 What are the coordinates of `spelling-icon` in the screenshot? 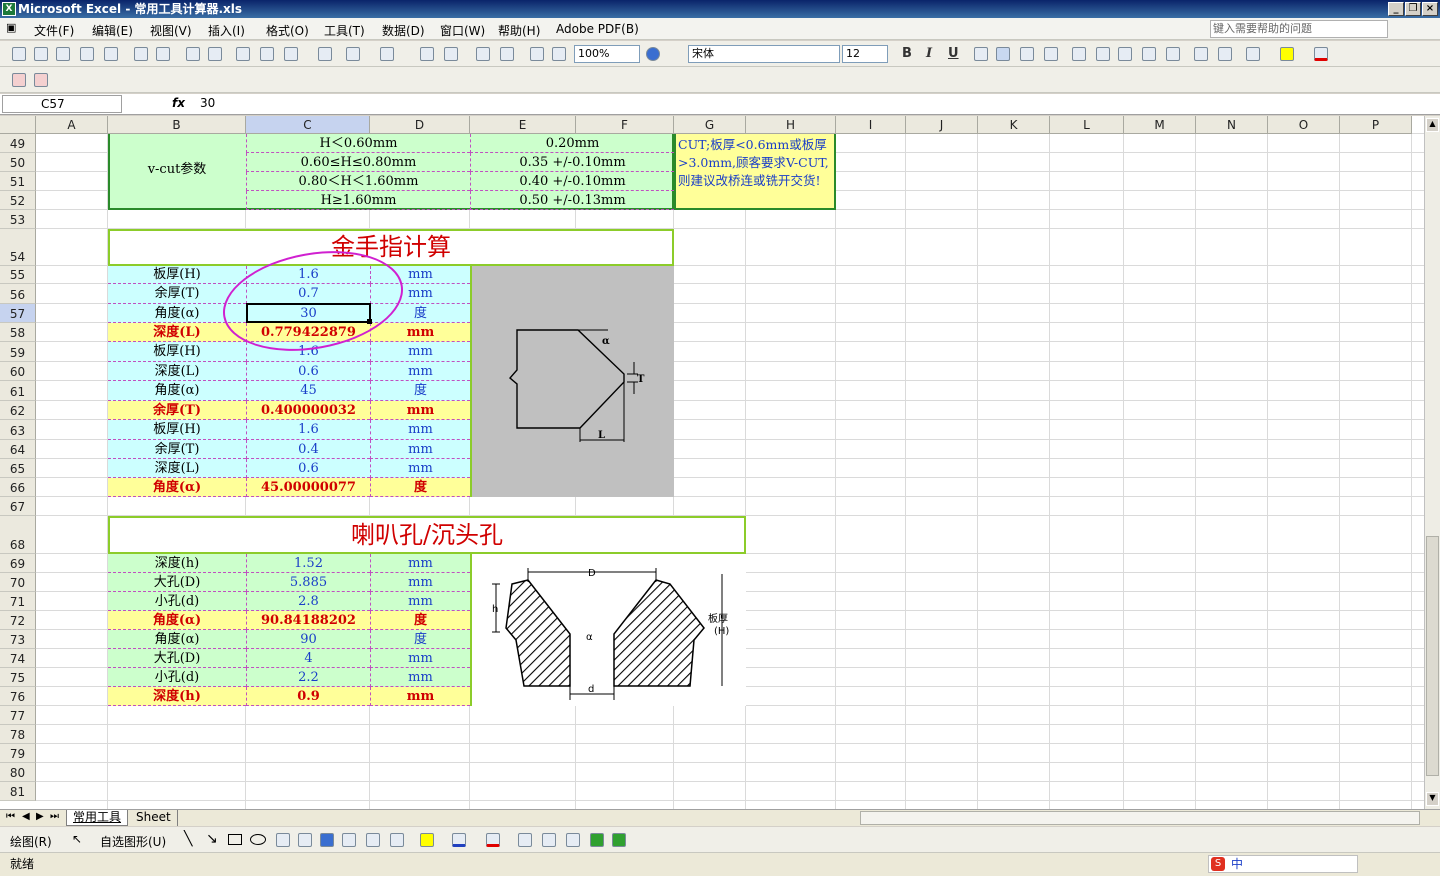 It's located at (193, 54).